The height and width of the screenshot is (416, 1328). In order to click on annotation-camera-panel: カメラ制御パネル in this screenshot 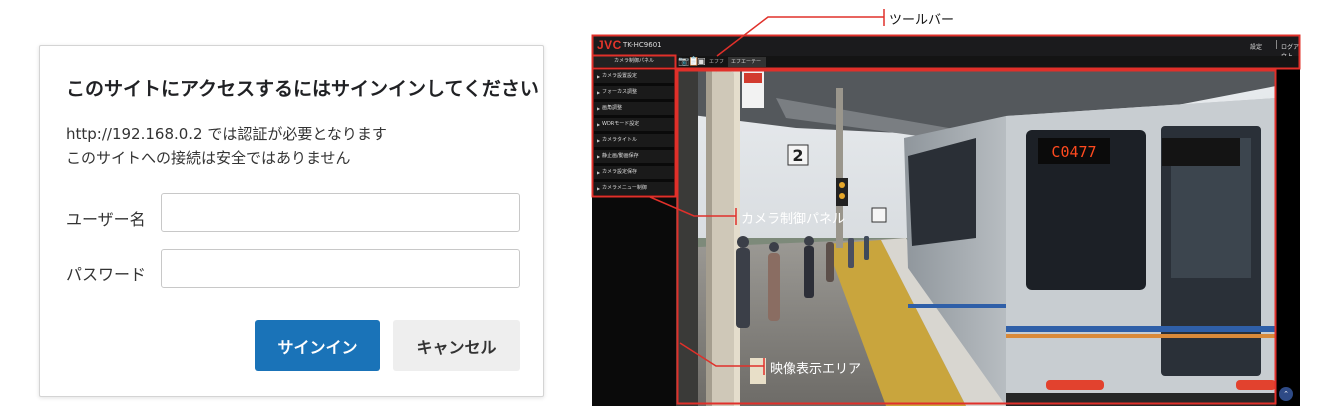, I will do `click(793, 219)`.